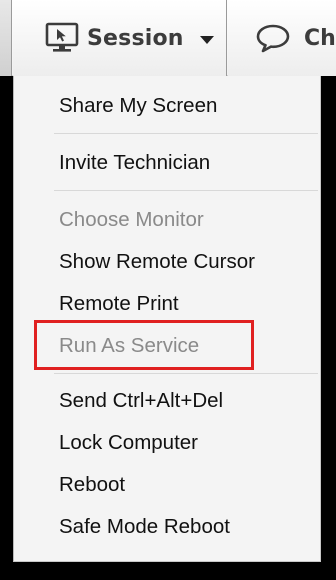  Describe the element at coordinates (119, 304) in the screenshot. I see `menu-item-remote-print: Remote Print` at that location.